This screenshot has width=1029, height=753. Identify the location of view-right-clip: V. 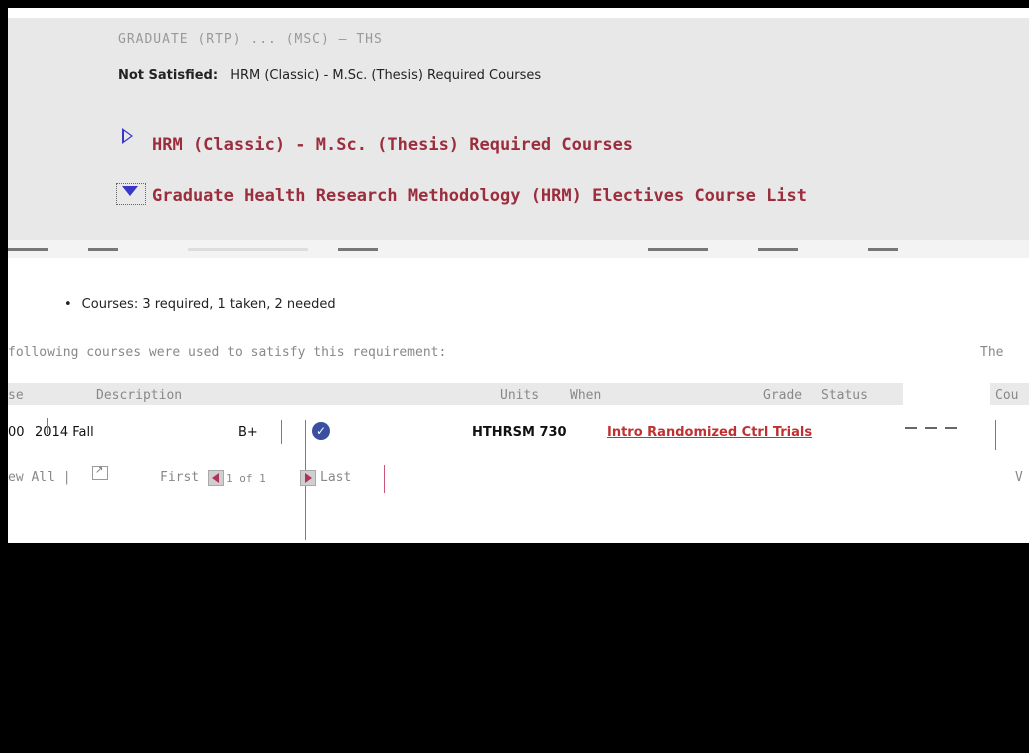
(1019, 477).